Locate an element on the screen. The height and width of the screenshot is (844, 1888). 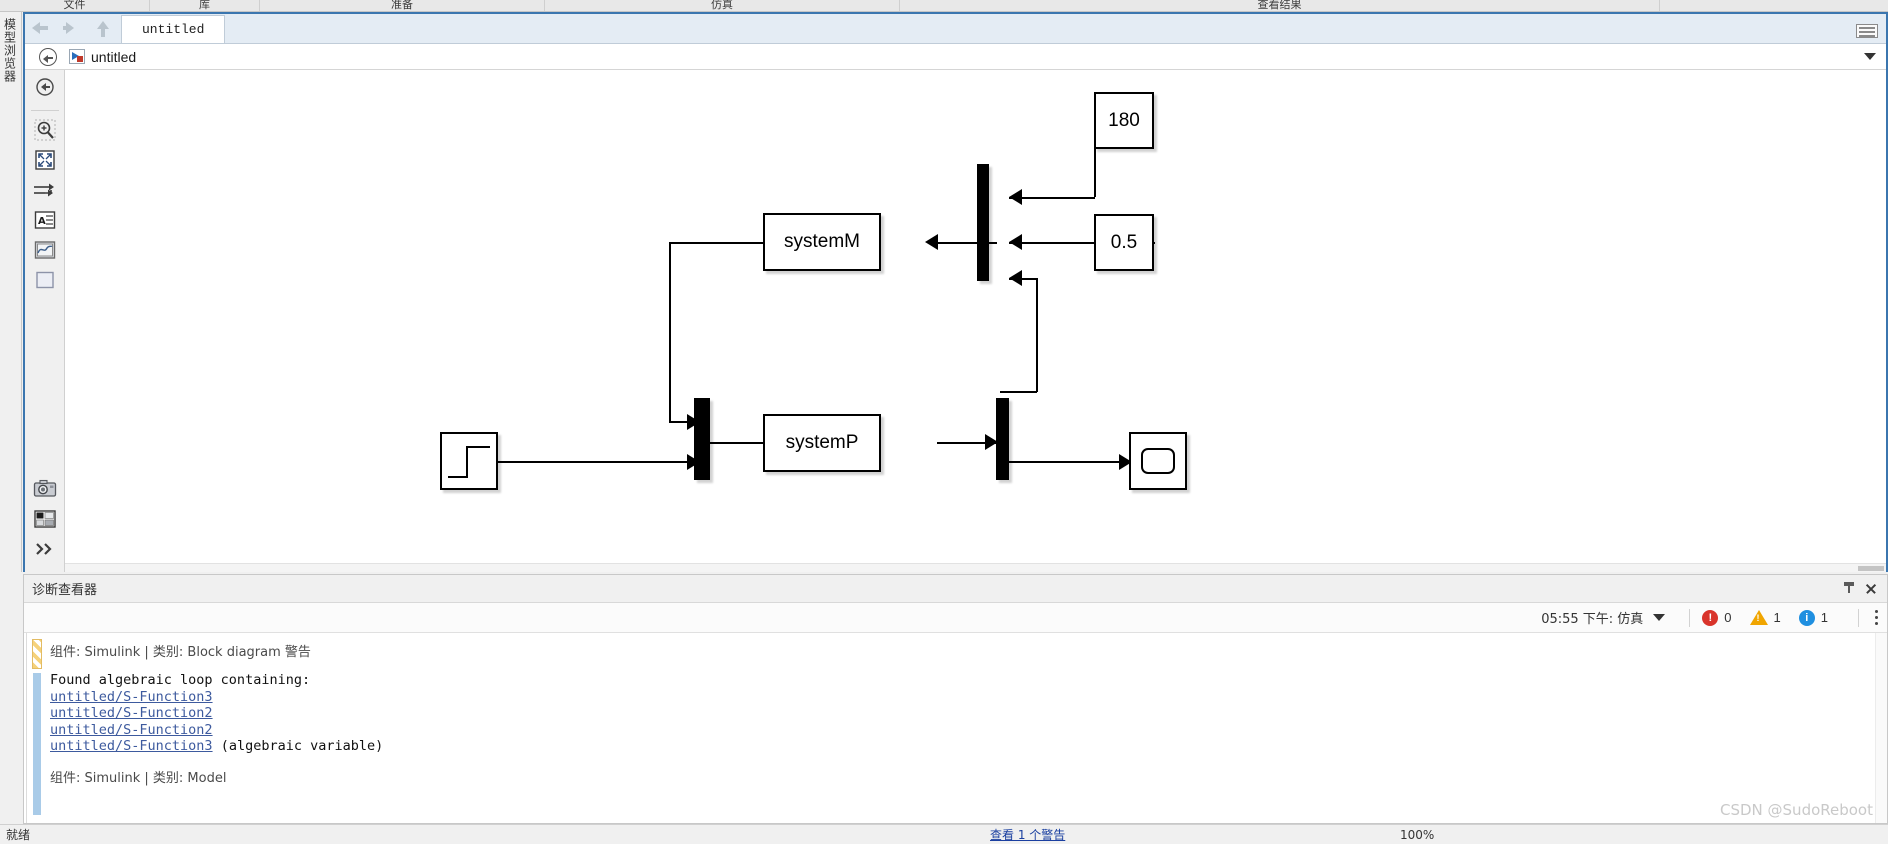
block-constant-180: 180 is located at coordinates (1124, 120).